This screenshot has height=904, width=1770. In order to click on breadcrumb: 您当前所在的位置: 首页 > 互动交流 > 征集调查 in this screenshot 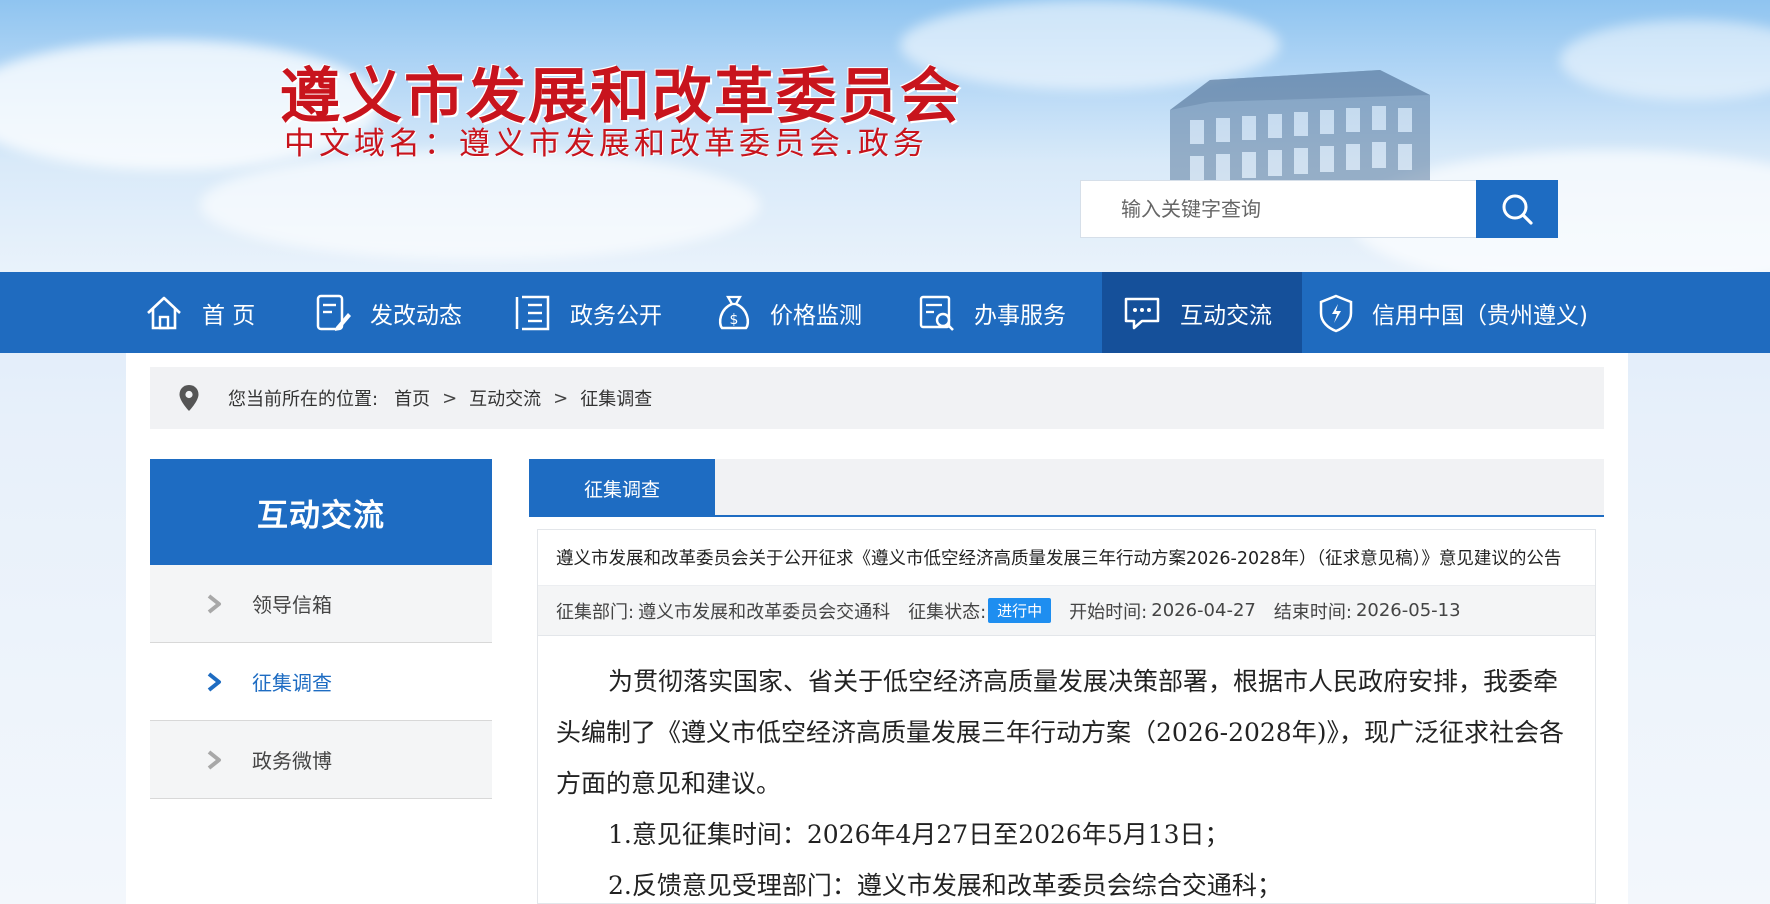, I will do `click(877, 398)`.